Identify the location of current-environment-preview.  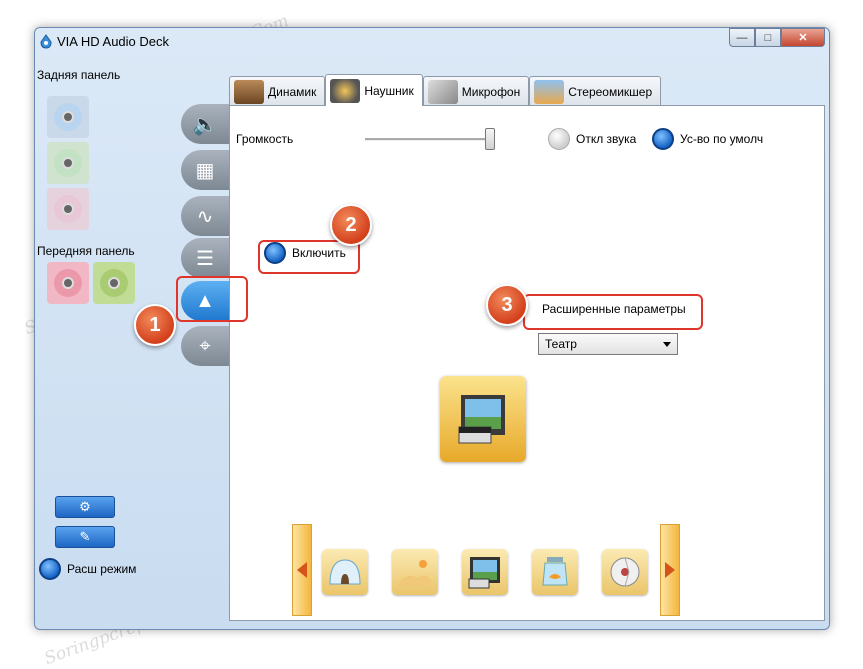
(483, 419).